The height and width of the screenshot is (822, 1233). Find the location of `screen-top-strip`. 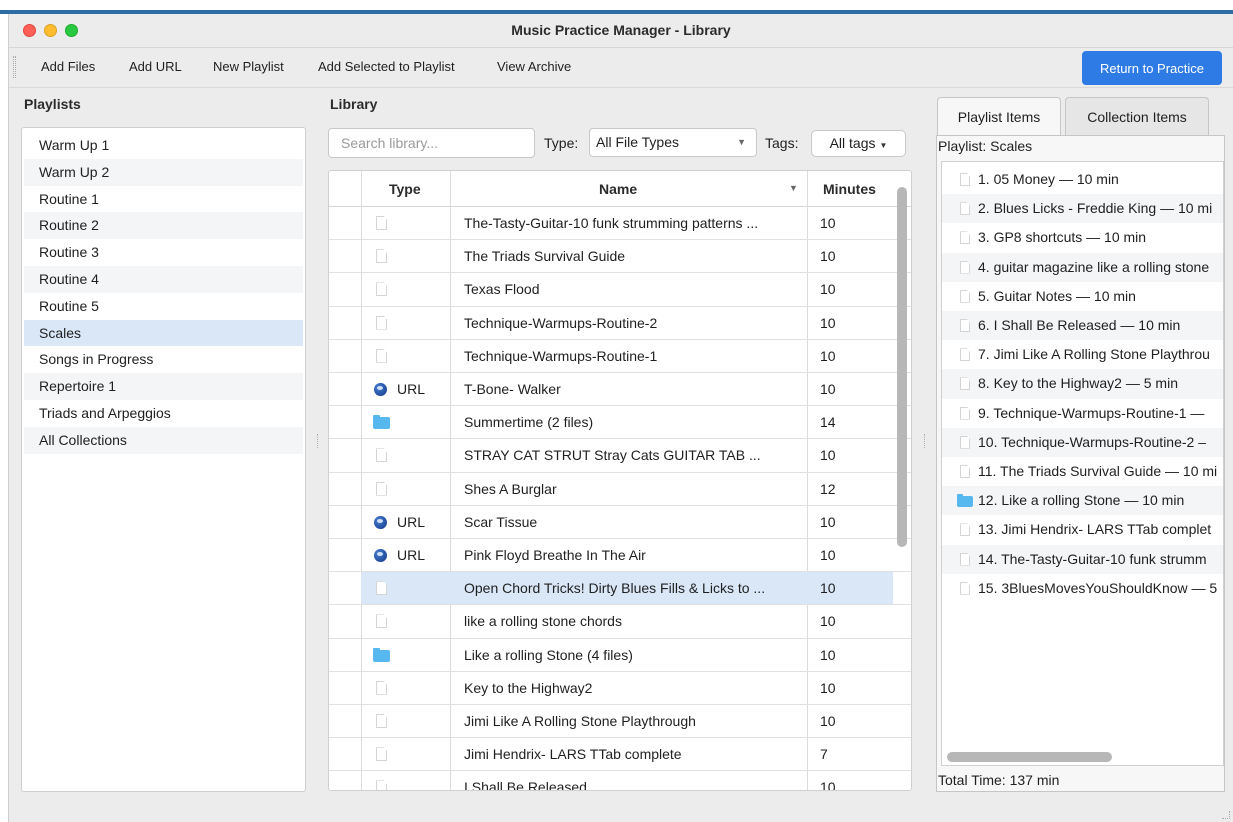

screen-top-strip is located at coordinates (616, 7).